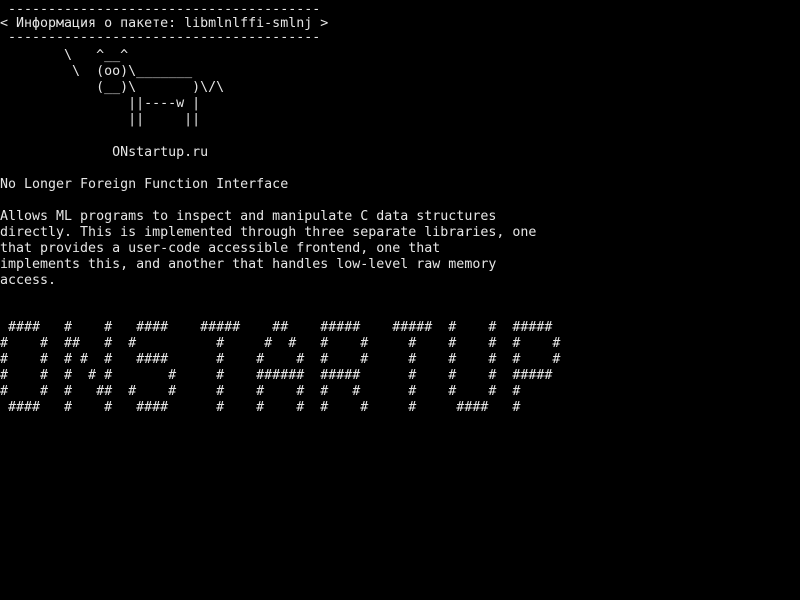  What do you see at coordinates (28, 280) in the screenshot?
I see `package-description-line-5: access.` at bounding box center [28, 280].